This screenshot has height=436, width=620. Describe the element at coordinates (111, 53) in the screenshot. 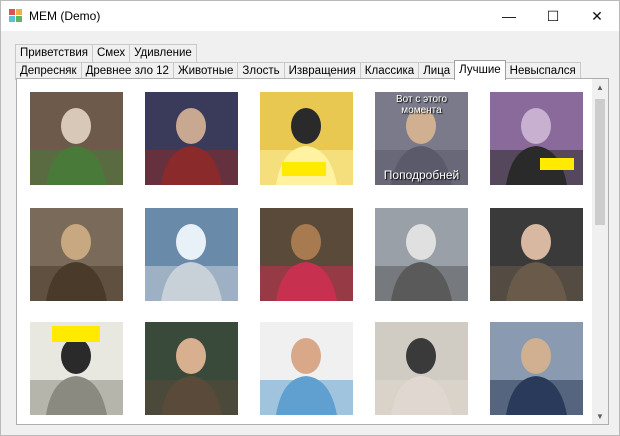

I see `tab-top-1: Смех` at that location.